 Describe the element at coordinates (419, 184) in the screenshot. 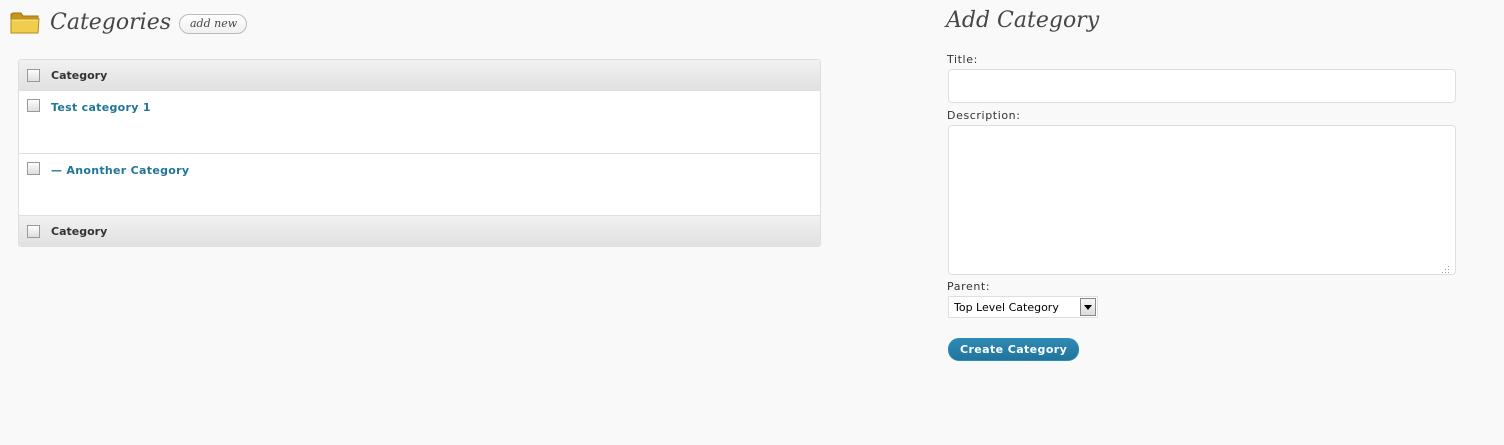

I see `table-row: — Anonther Category` at that location.